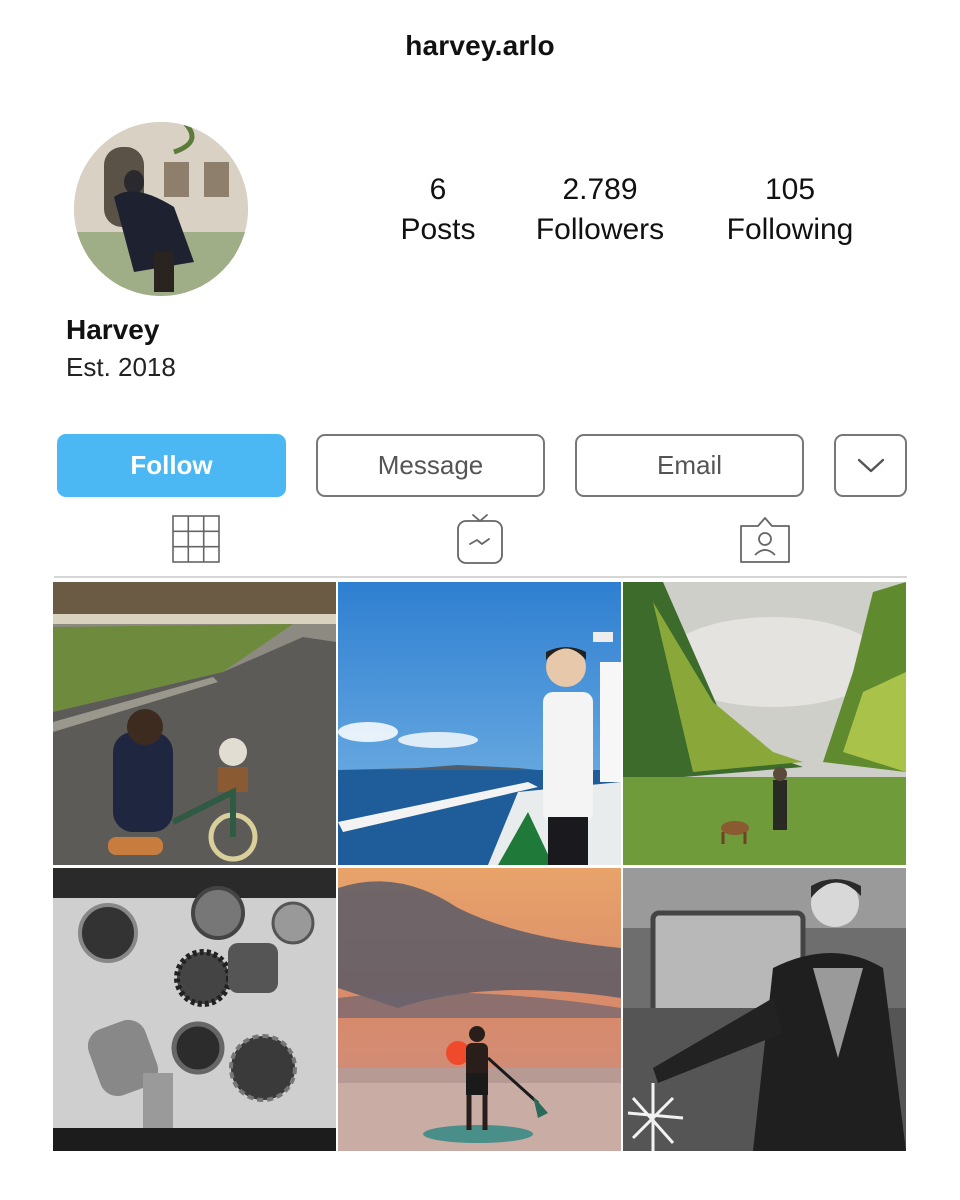 The height and width of the screenshot is (1200, 960). I want to click on follow-button: Follow, so click(171, 465).